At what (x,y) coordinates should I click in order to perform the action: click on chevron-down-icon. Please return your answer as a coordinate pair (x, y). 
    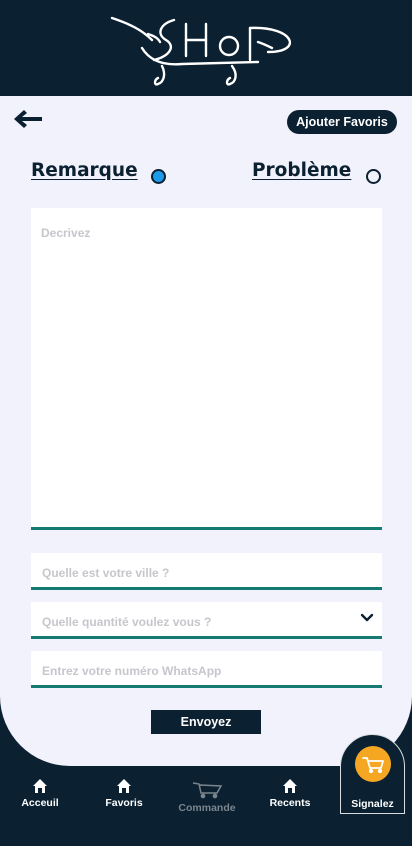
    Looking at the image, I should click on (367, 618).